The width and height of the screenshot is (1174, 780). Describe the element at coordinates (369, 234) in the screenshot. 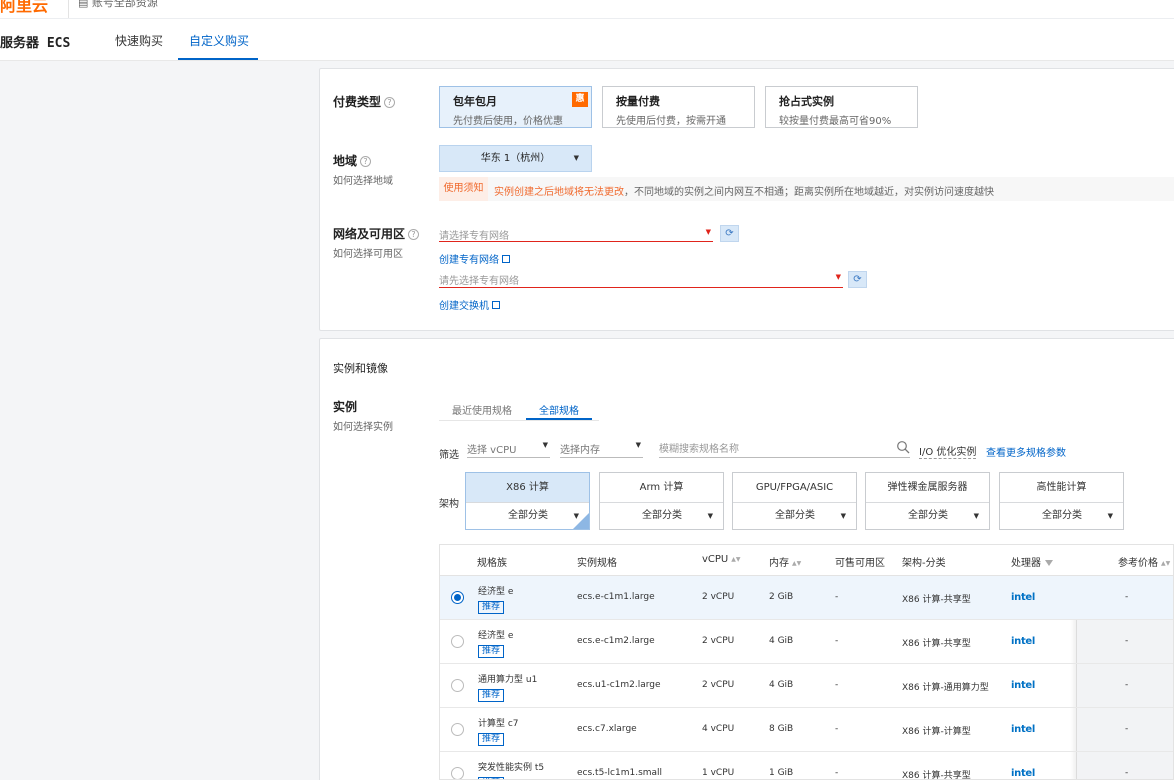

I see `network-label-text: 网络及可用区` at that location.